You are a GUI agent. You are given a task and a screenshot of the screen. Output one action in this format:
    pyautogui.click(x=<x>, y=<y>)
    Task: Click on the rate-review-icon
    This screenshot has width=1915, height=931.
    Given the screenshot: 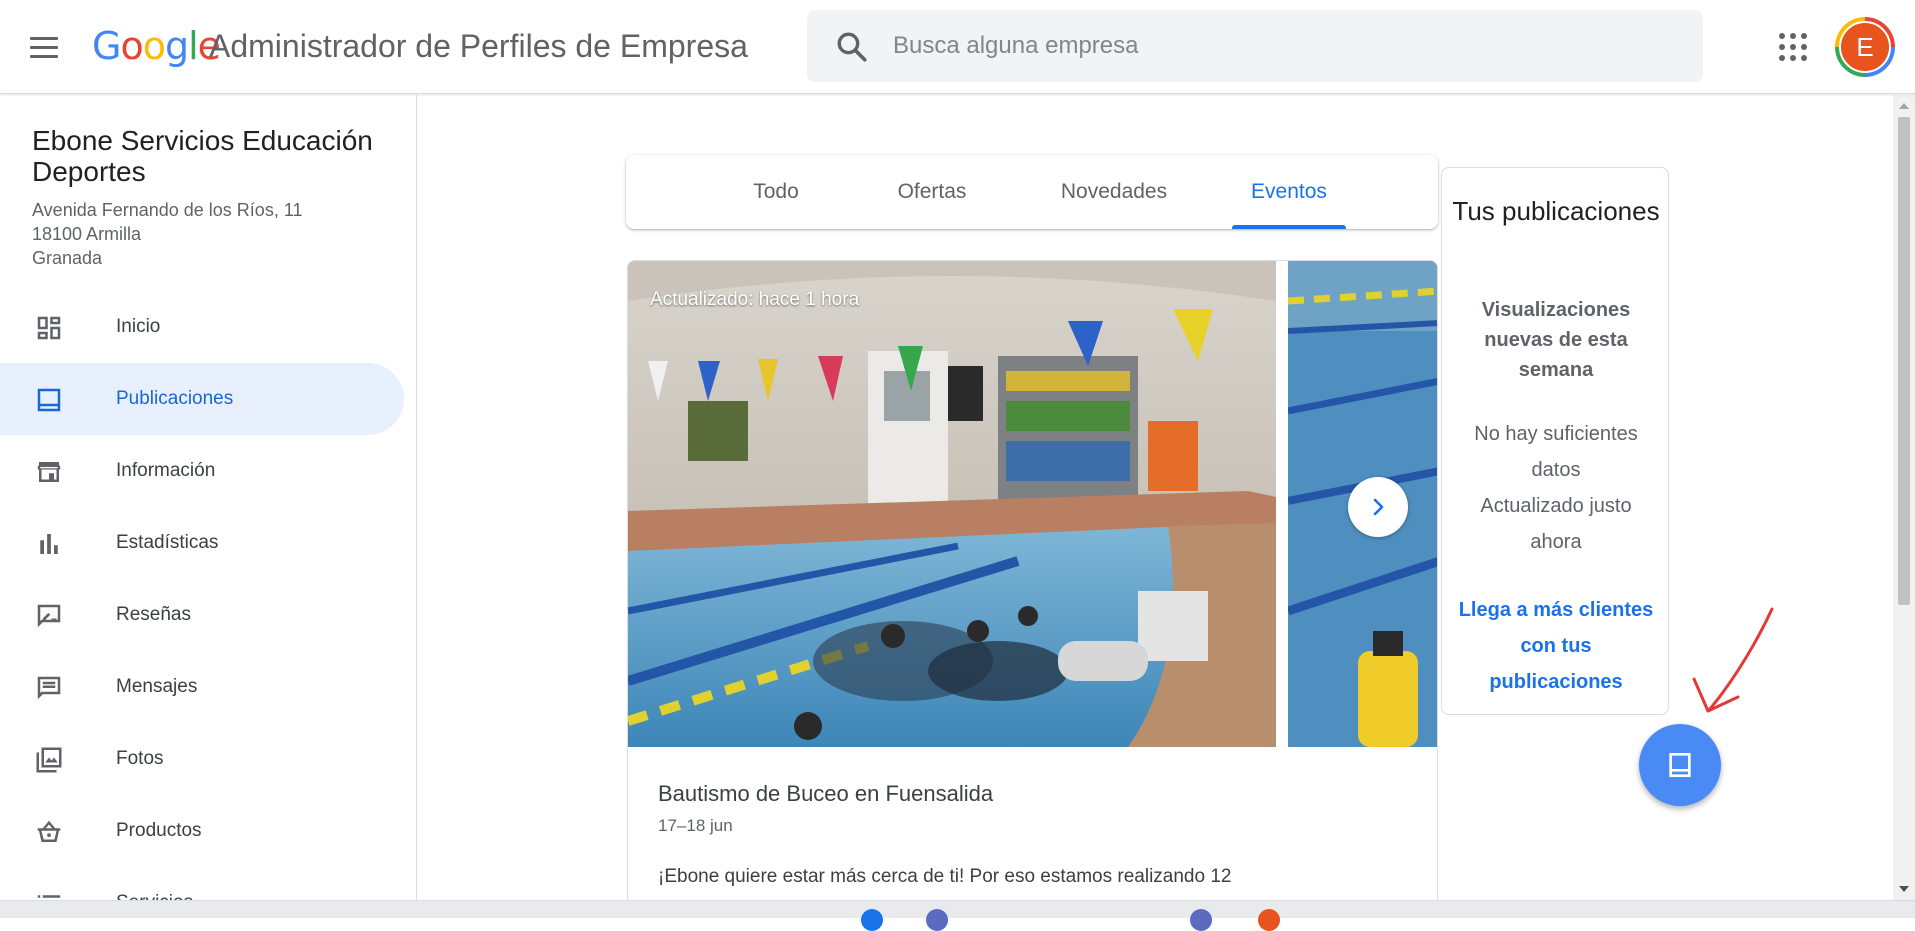 What is the action you would take?
    pyautogui.click(x=49, y=616)
    